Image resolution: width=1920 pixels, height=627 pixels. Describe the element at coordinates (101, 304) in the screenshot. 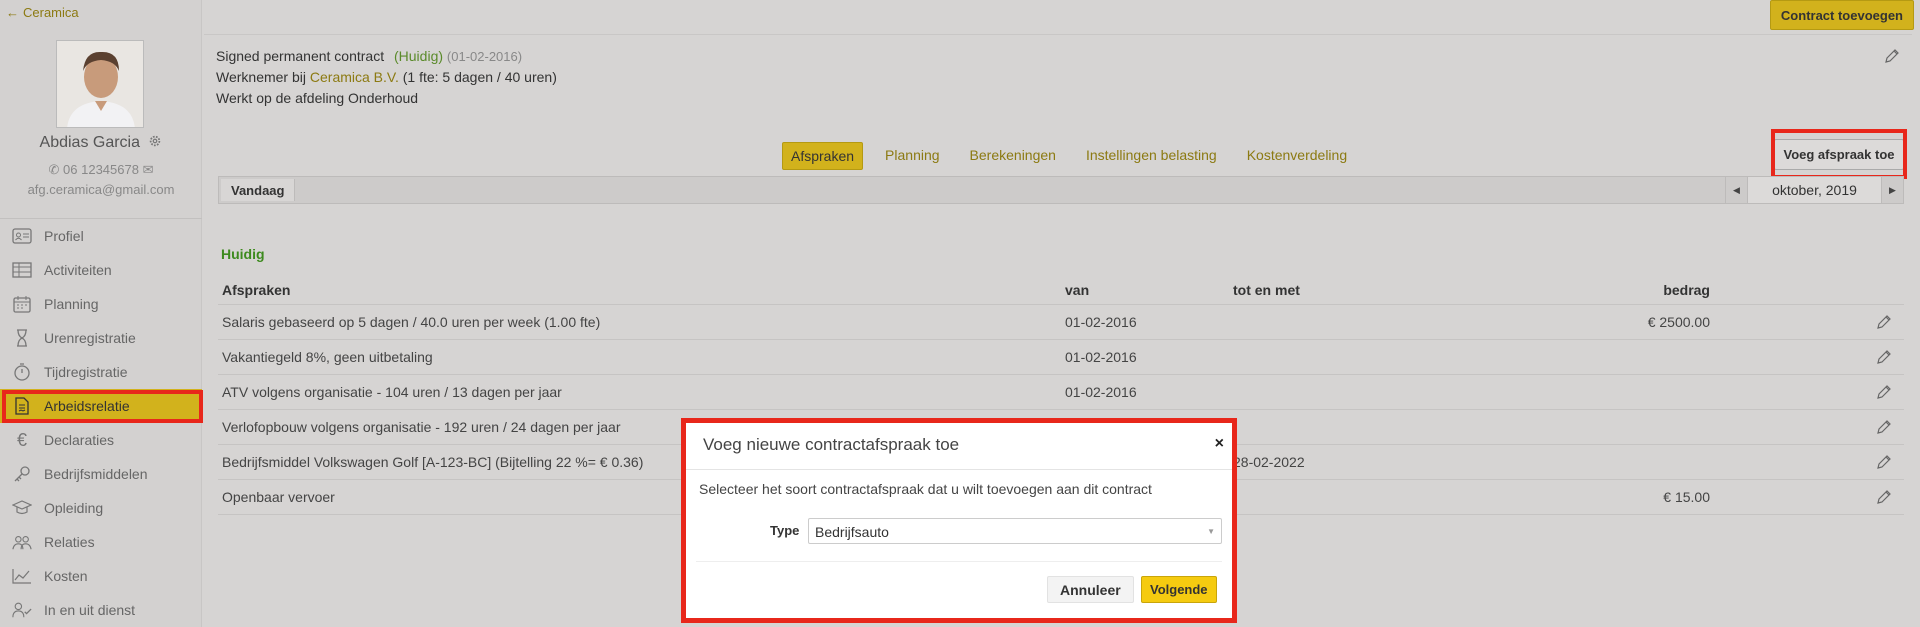

I see `sidebar-item-planning: Planning` at that location.